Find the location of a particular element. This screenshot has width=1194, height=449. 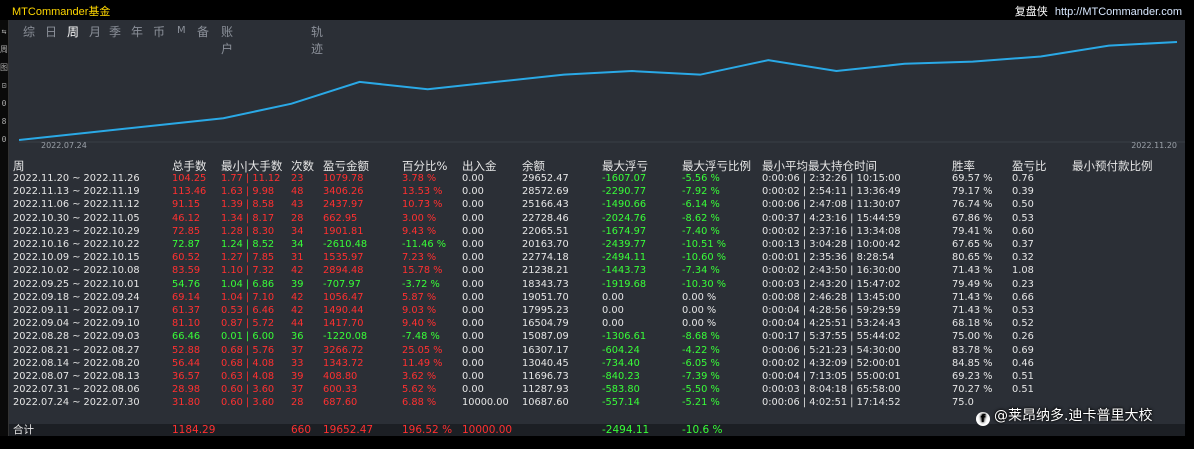

cell-win: 79.17 % is located at coordinates (972, 192).